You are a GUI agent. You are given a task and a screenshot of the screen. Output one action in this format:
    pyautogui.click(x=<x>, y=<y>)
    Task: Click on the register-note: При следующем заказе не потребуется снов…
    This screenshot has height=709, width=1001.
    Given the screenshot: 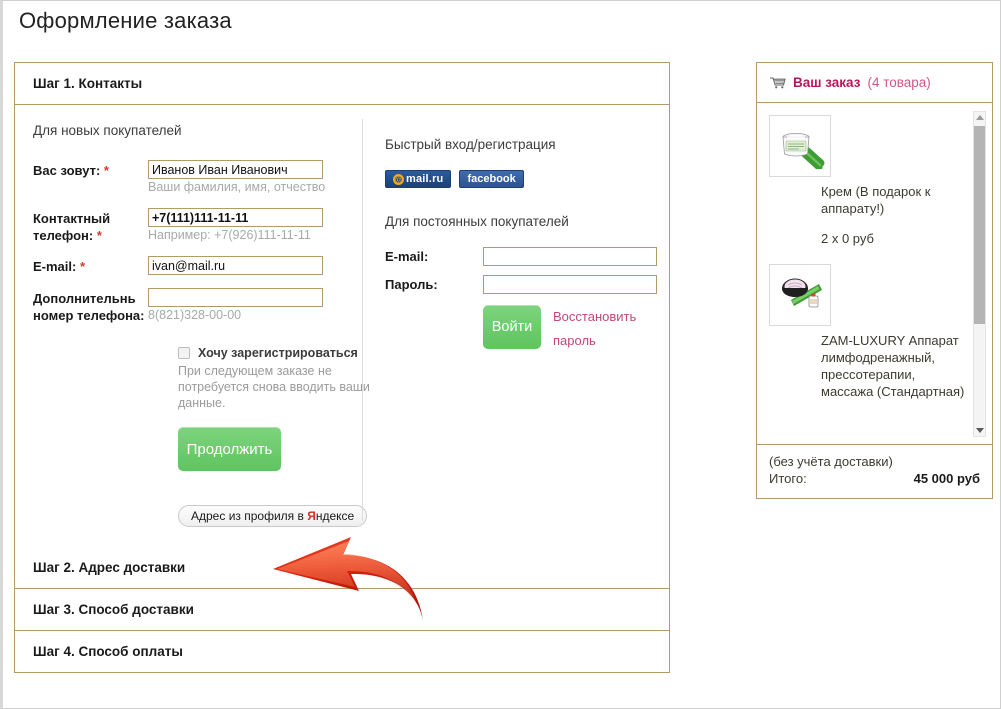 What is the action you would take?
    pyautogui.click(x=274, y=387)
    